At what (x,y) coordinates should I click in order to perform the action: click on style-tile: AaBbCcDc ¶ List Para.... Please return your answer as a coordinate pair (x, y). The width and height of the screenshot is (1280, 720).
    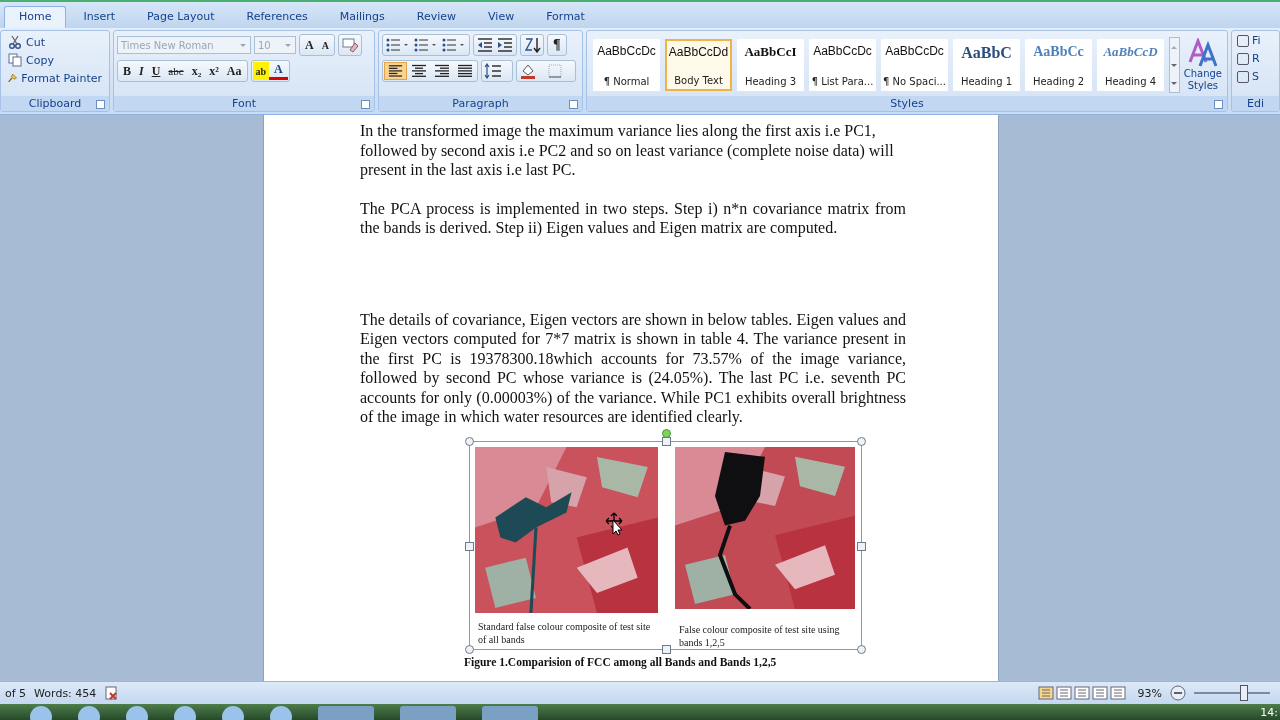
    Looking at the image, I should click on (842, 65).